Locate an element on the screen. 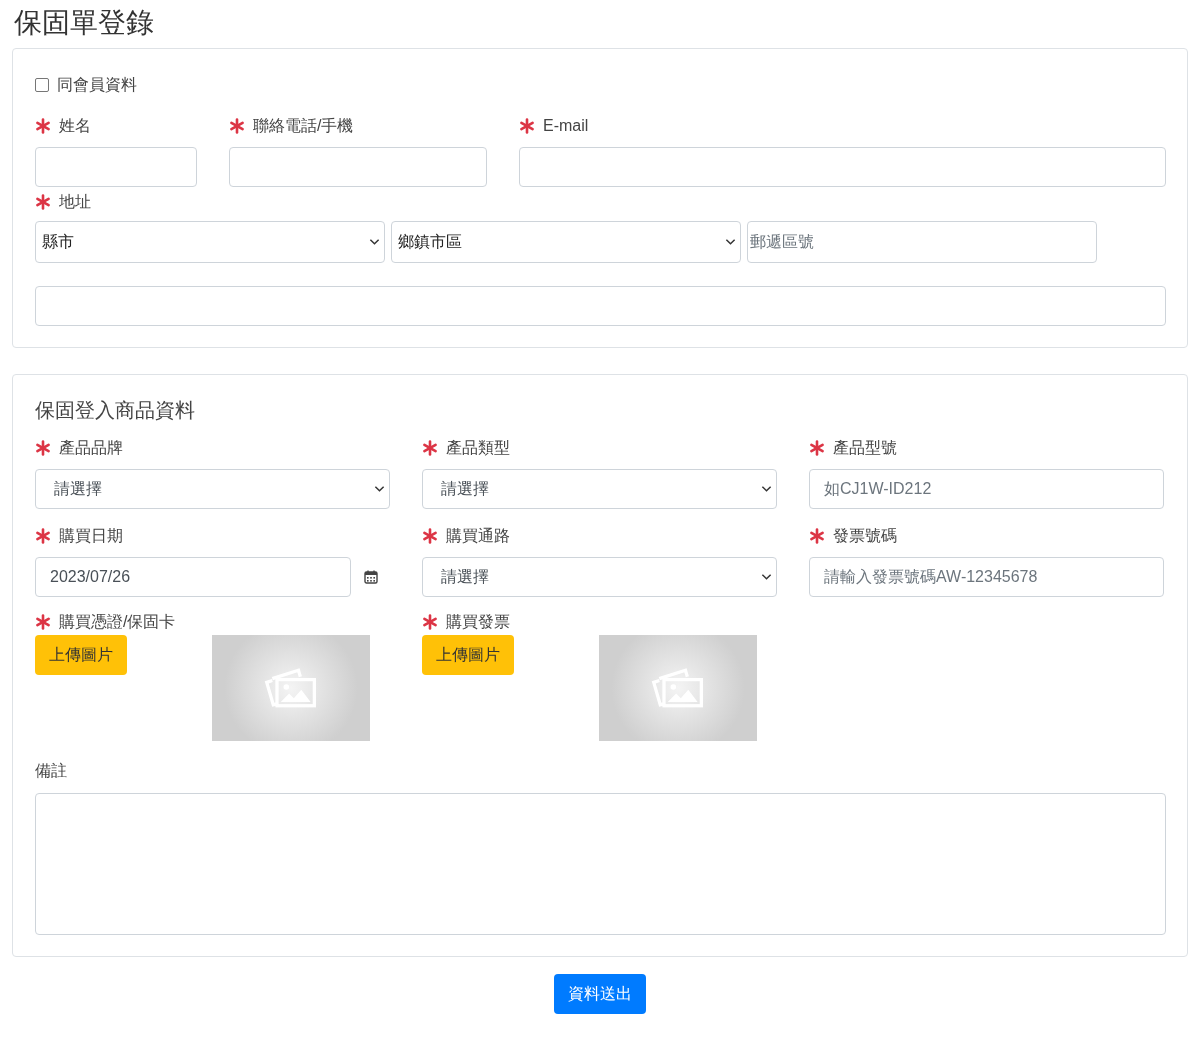 The height and width of the screenshot is (1048, 1200). zip-code-field: 郵遞區號 is located at coordinates (922, 242).